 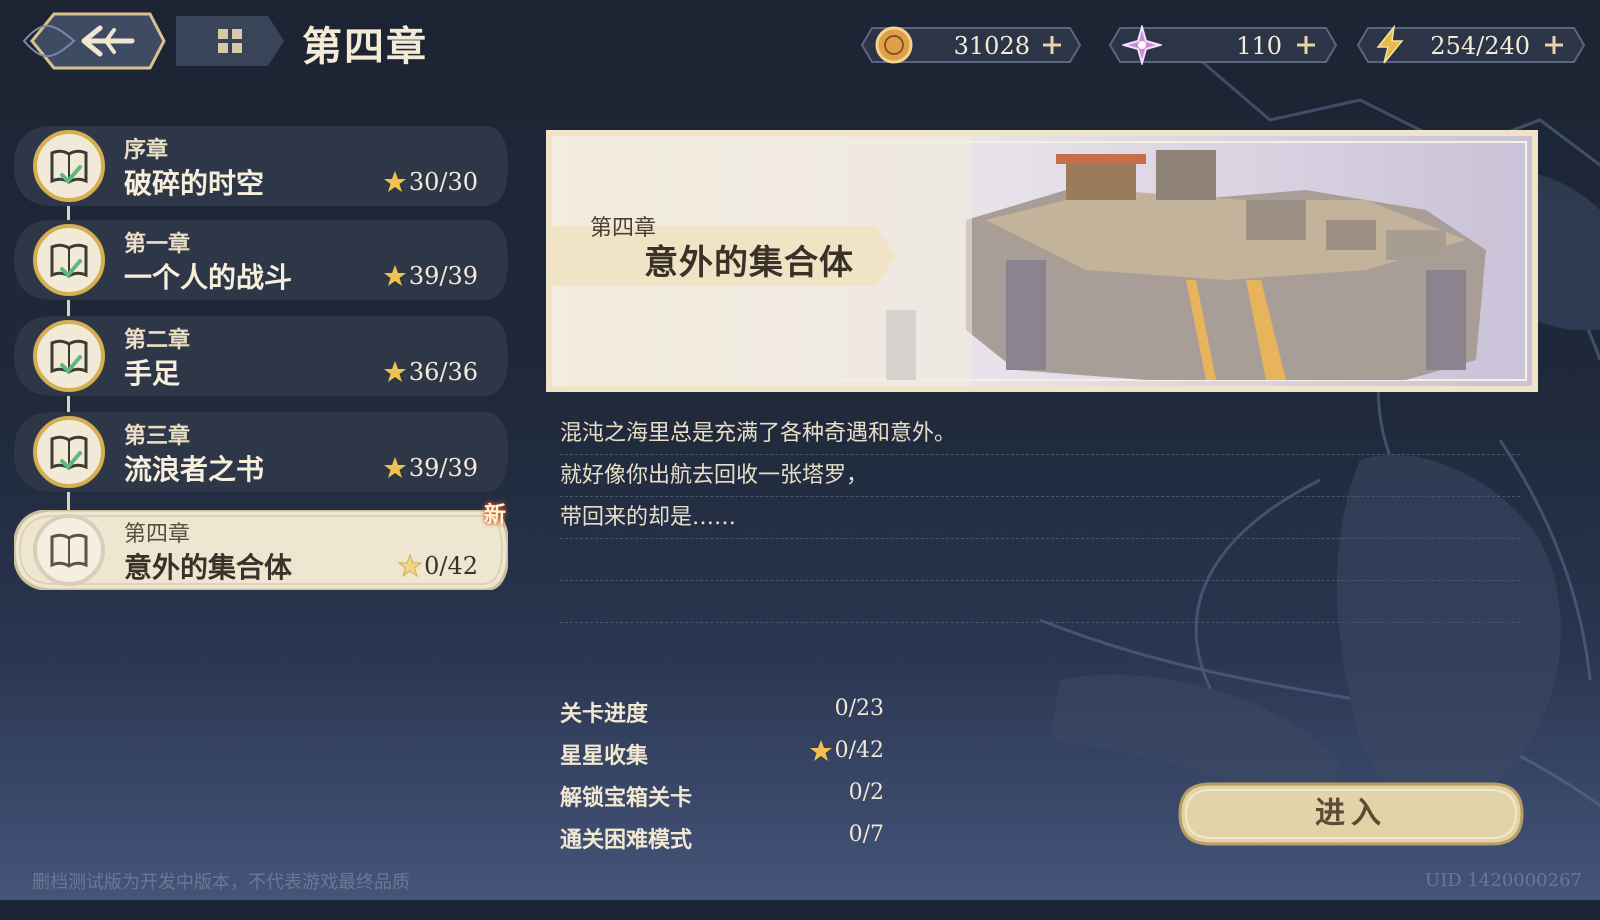 I want to click on energy-value: 254/240, so click(x=1480, y=46).